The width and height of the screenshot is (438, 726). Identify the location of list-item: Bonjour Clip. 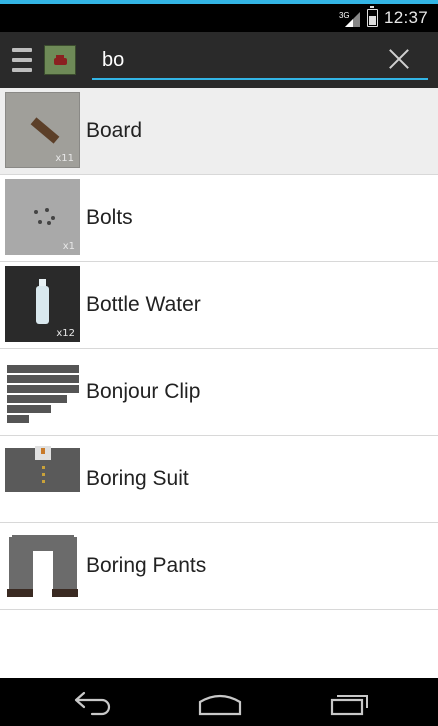
(219, 392).